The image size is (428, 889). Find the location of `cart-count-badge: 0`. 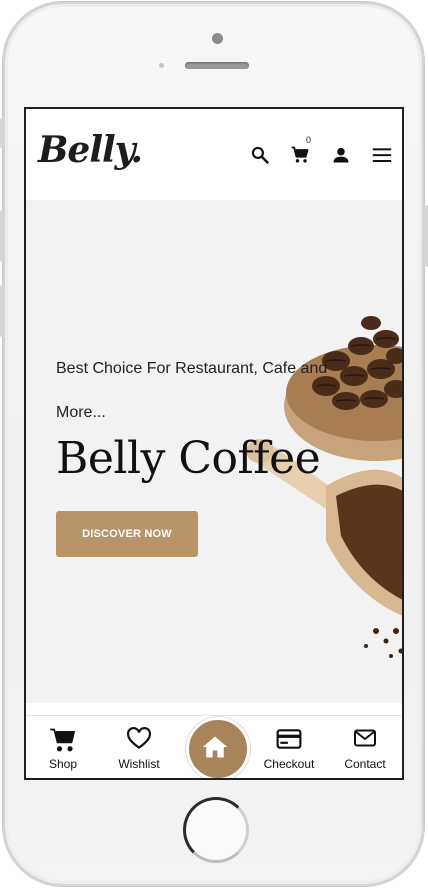

cart-count-badge: 0 is located at coordinates (309, 140).